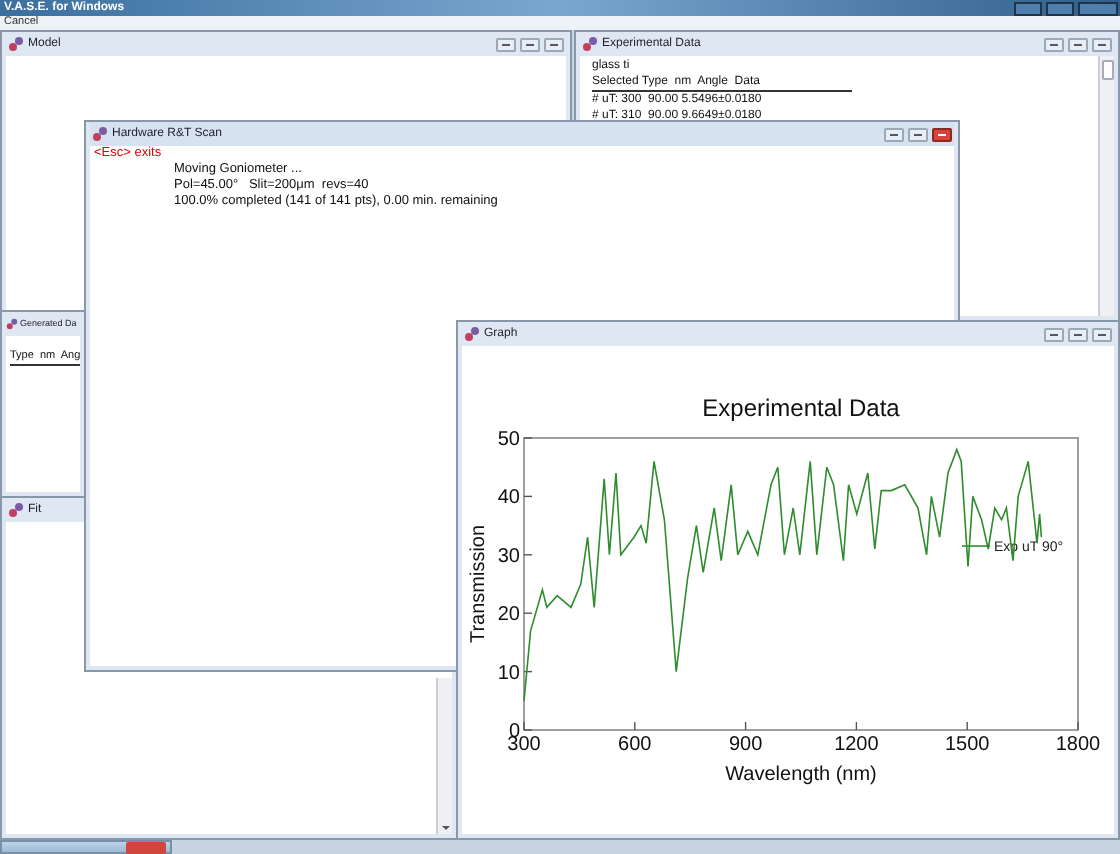 The width and height of the screenshot is (1120, 854). Describe the element at coordinates (635, 745) in the screenshot. I see `x-tick-label: 600` at that location.